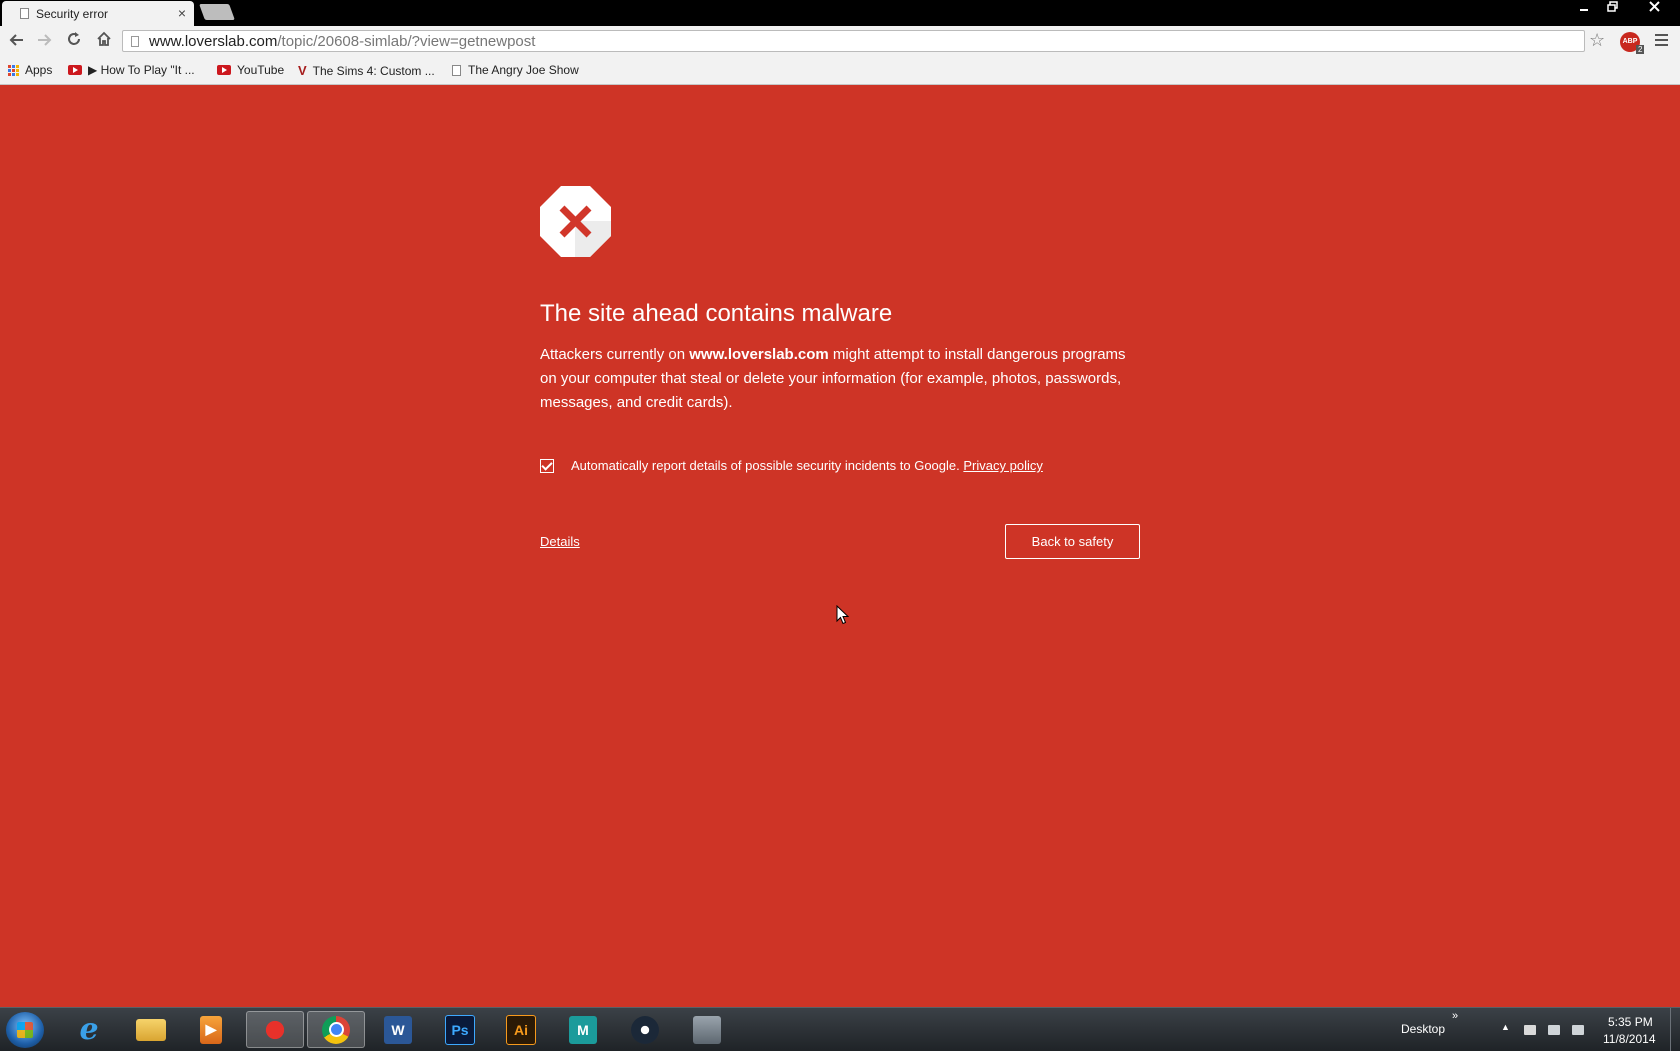  I want to click on illustrator-icon: Ai, so click(521, 1029).